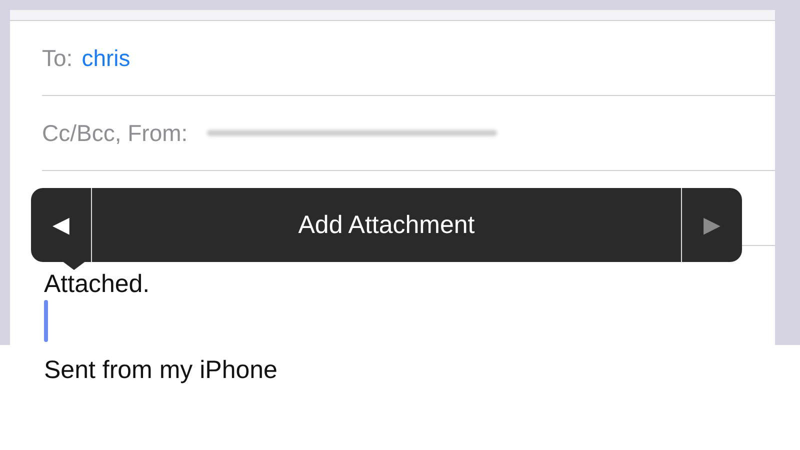 The image size is (800, 450). What do you see at coordinates (161, 370) in the screenshot?
I see `body-text: Sent from my iPhone` at bounding box center [161, 370].